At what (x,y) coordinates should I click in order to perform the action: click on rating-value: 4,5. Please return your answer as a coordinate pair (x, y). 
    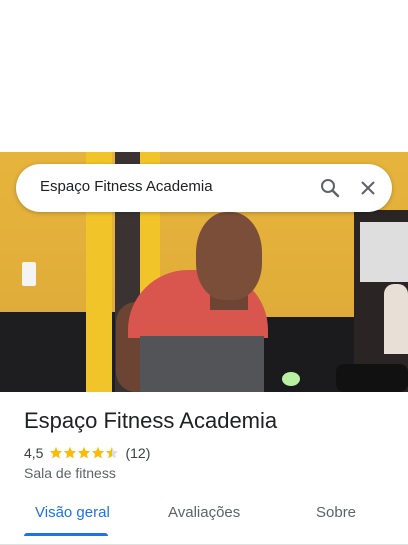
    Looking at the image, I should click on (34, 453).